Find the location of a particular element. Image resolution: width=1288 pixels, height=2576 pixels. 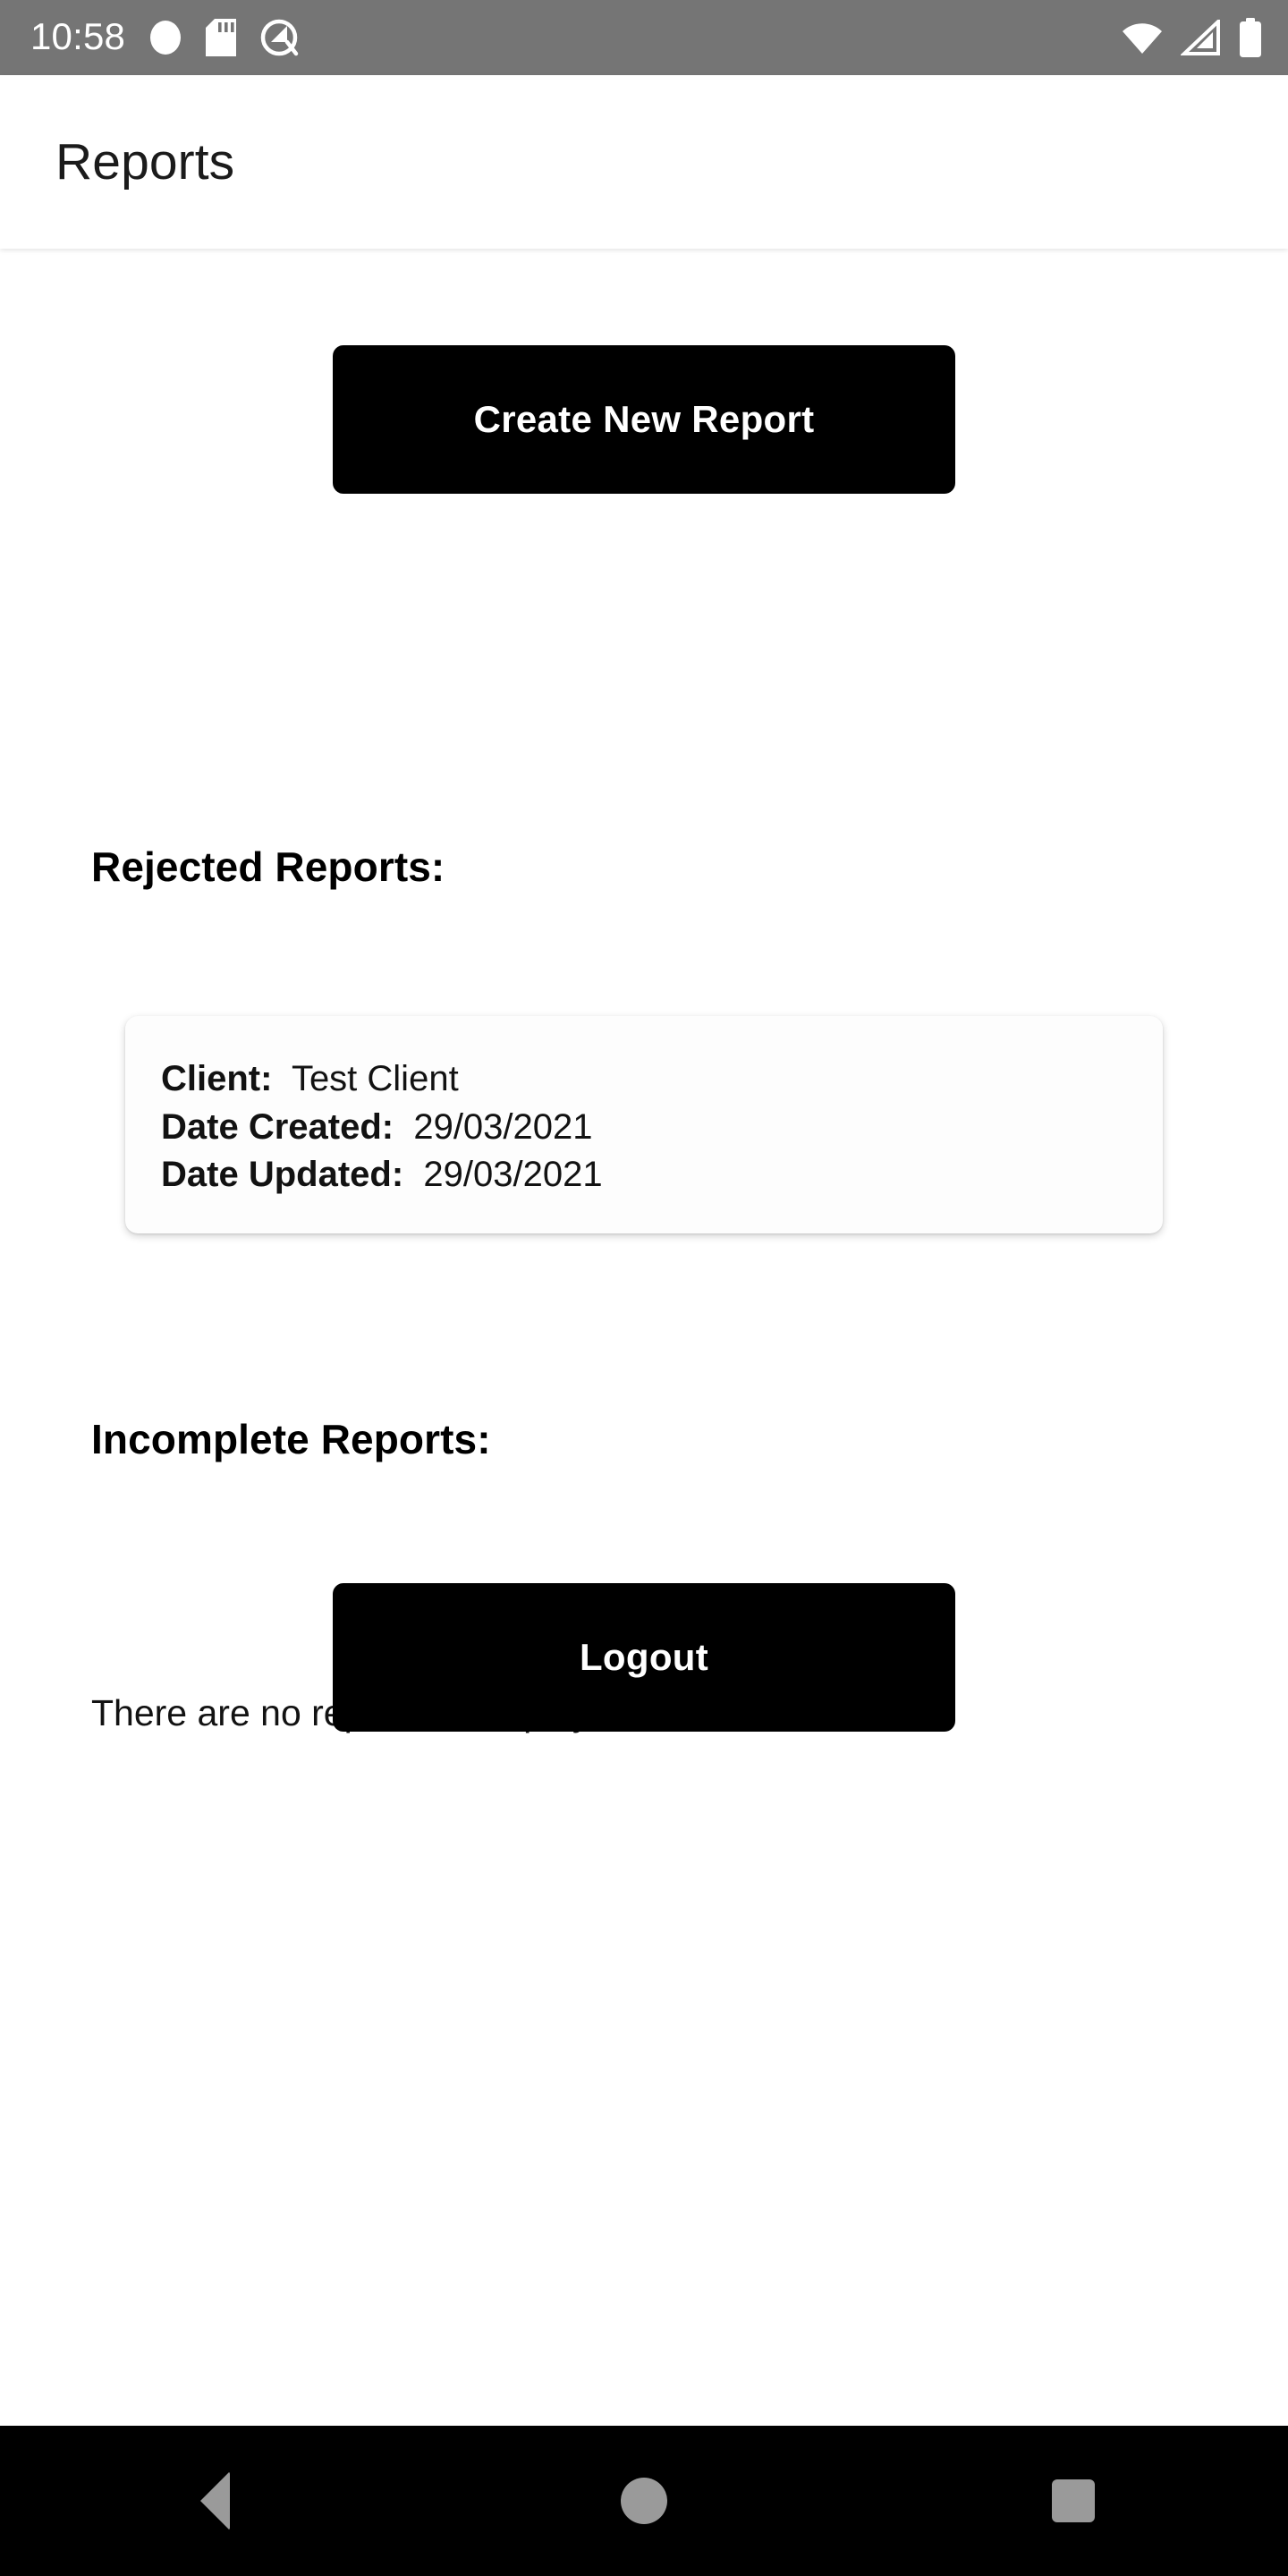

nav-recents-button is located at coordinates (1073, 2501).